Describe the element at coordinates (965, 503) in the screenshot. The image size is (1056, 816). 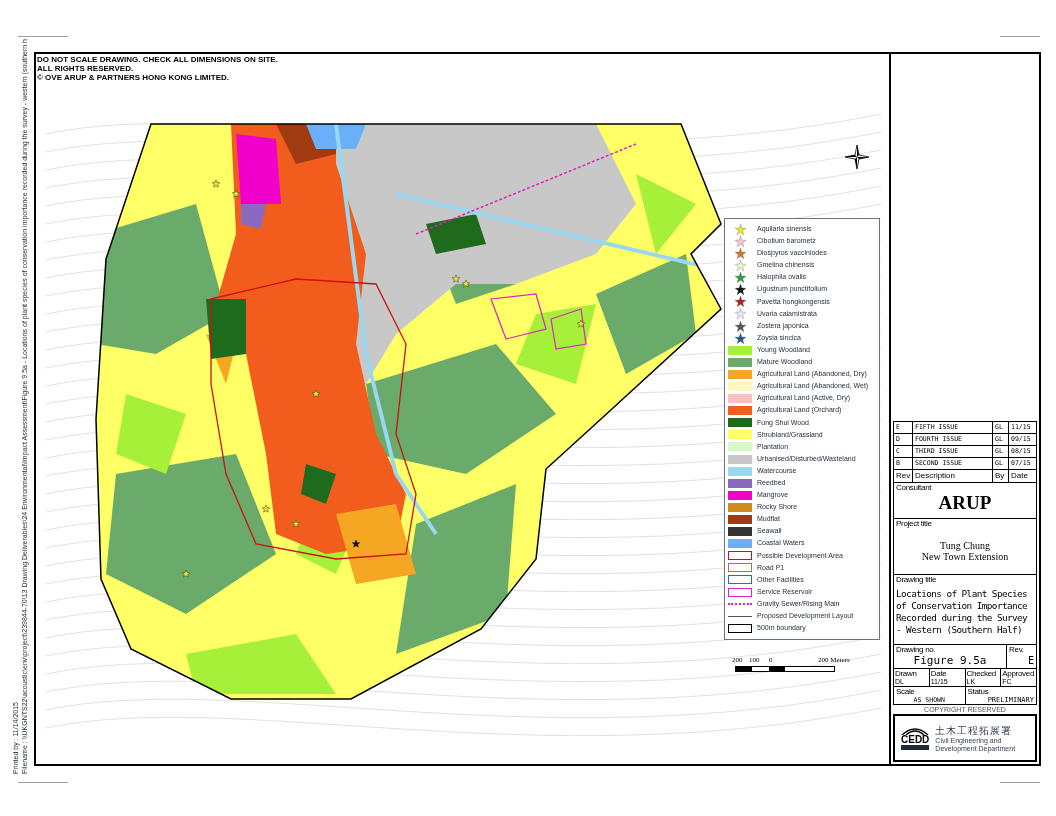
I see `company-name: ARUP` at that location.